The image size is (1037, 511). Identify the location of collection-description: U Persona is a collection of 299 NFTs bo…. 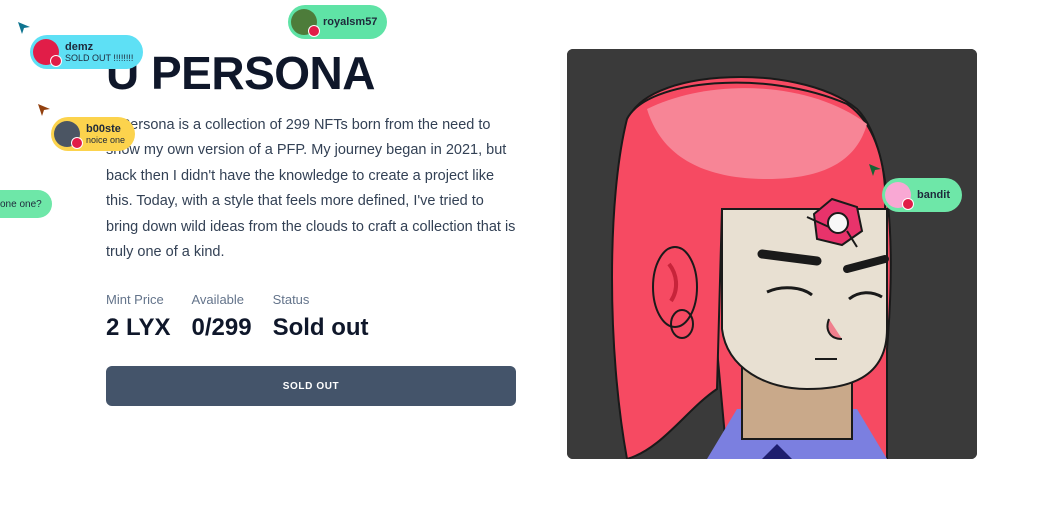
(311, 189).